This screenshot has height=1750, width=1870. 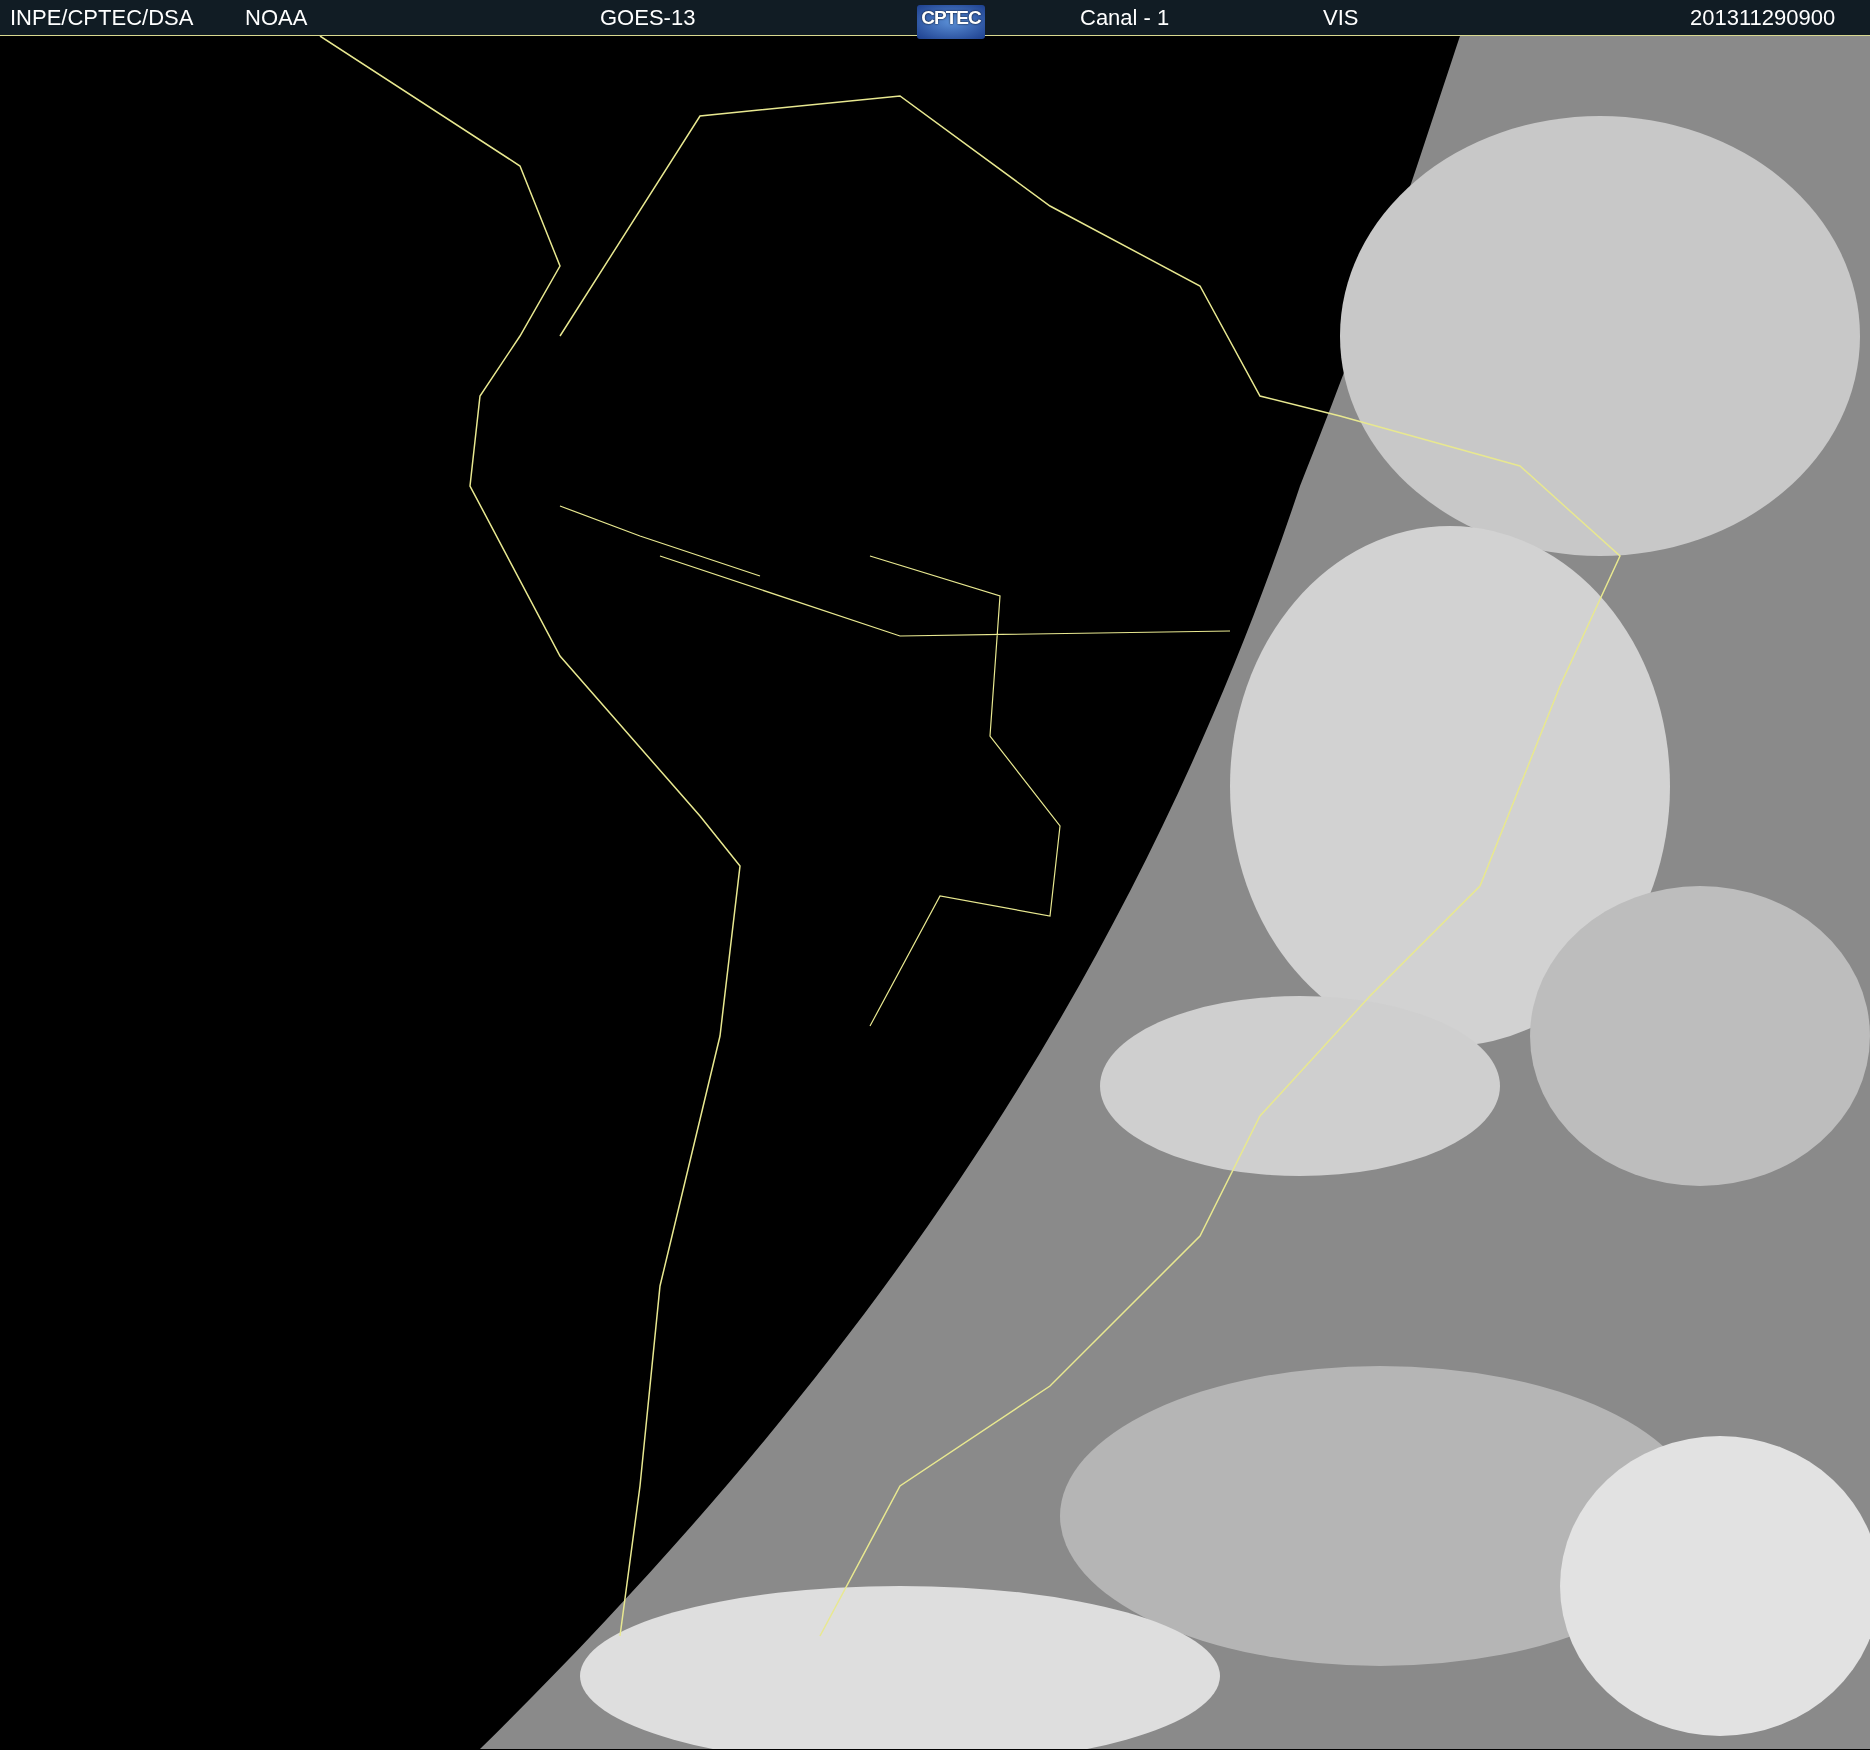 What do you see at coordinates (1763, 18) in the screenshot?
I see `header-text: 201311290900` at bounding box center [1763, 18].